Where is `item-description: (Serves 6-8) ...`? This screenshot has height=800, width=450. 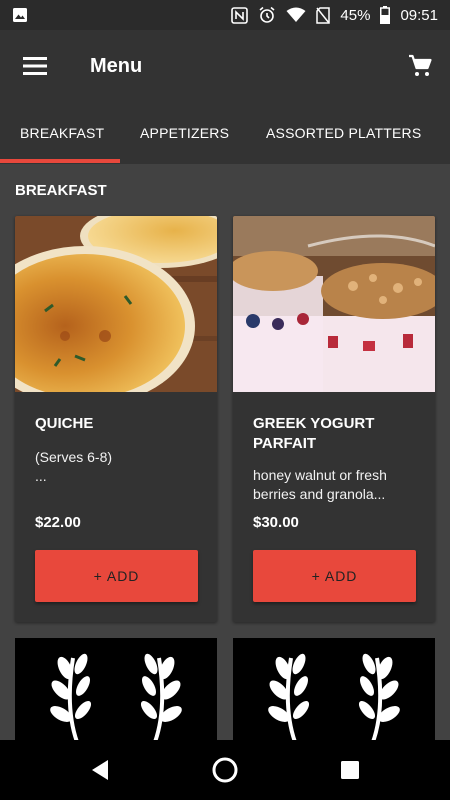 item-description: (Serves 6-8) ... is located at coordinates (74, 466).